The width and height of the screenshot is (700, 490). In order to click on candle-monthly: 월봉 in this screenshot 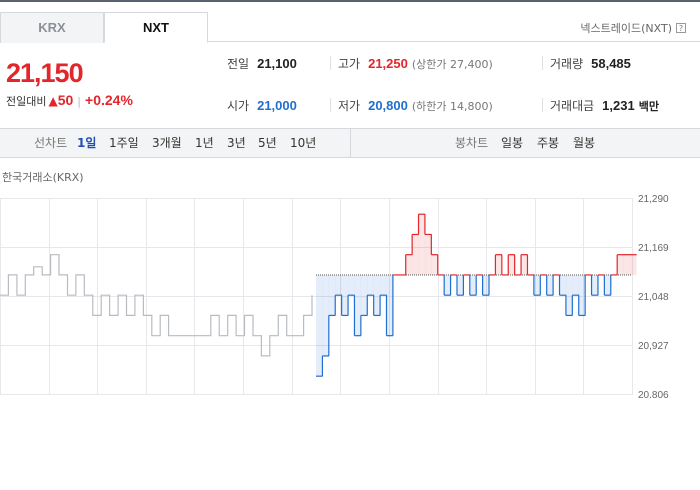, I will do `click(584, 143)`.